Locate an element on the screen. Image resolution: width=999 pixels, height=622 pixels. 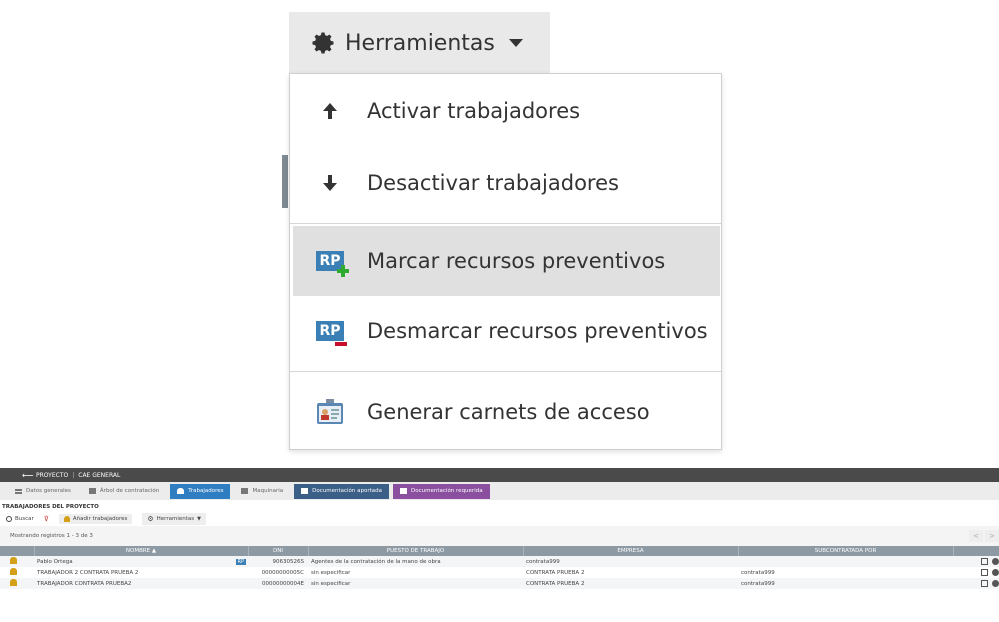
tab-machinery: Maquinaria is located at coordinates (262, 491).